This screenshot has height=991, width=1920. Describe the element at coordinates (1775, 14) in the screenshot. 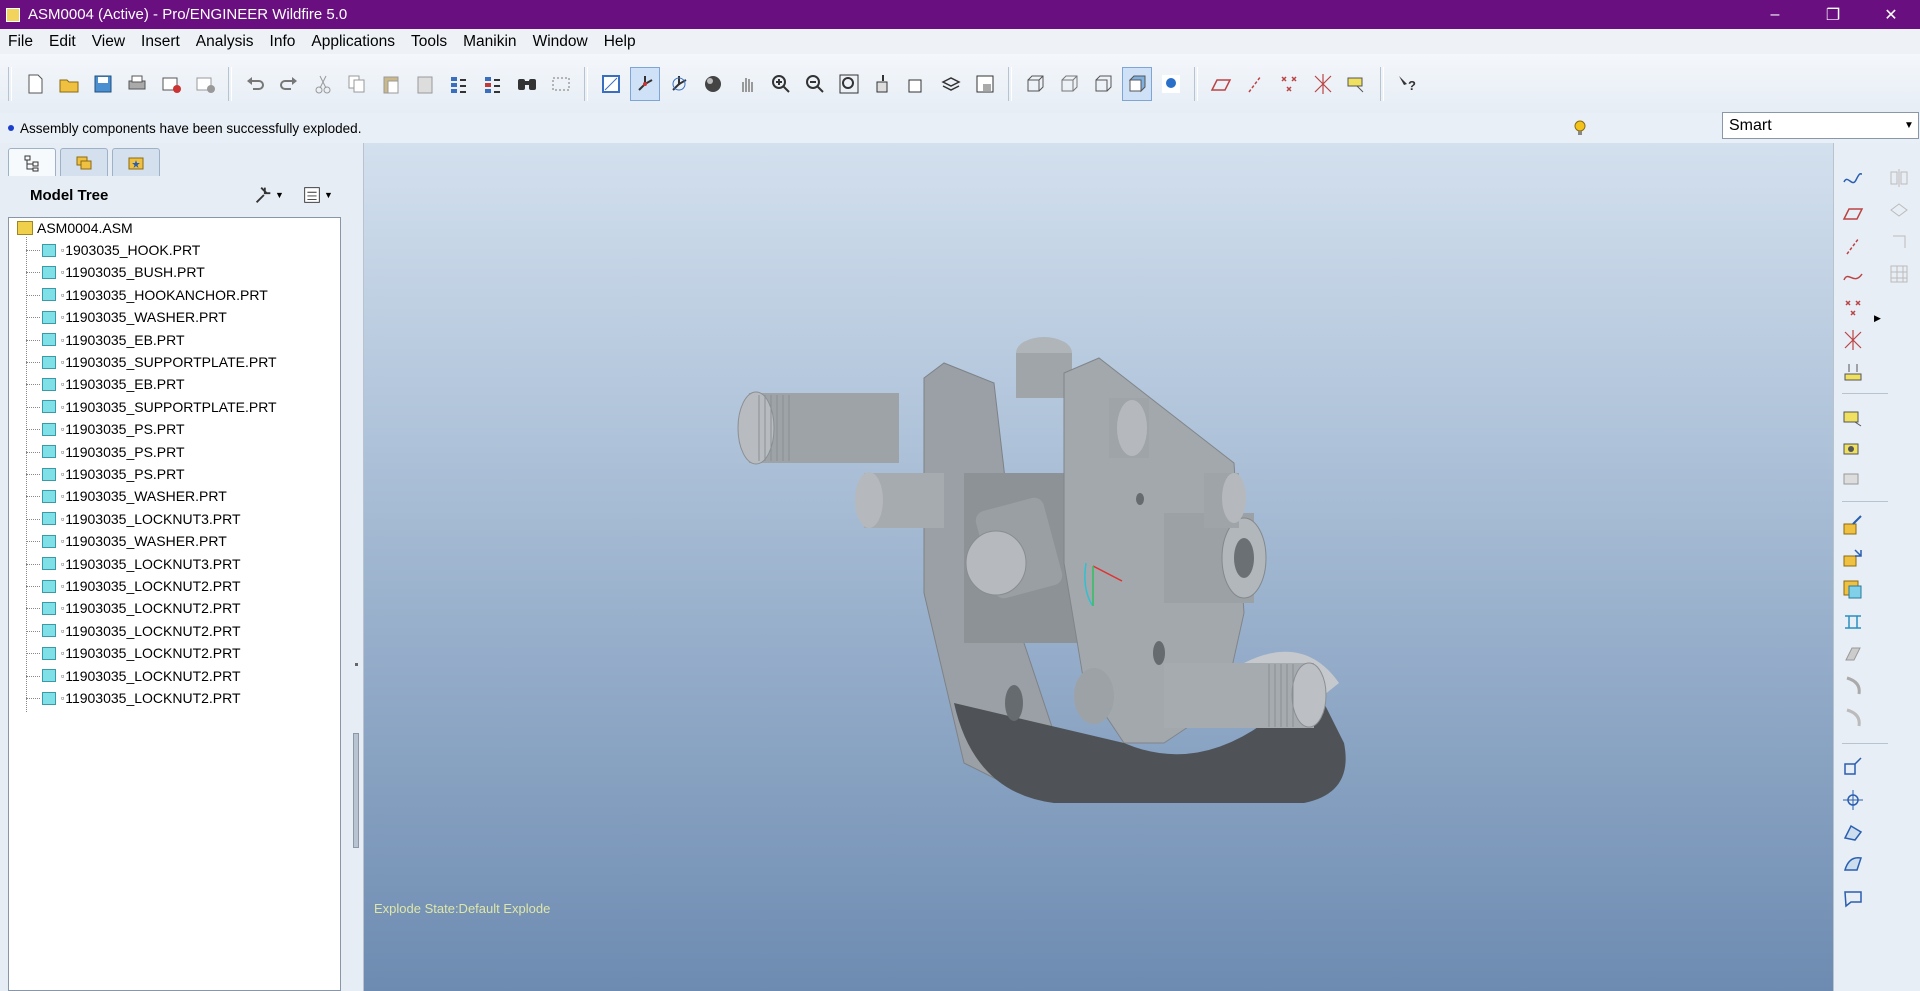

I see `minimize-button: –` at that location.